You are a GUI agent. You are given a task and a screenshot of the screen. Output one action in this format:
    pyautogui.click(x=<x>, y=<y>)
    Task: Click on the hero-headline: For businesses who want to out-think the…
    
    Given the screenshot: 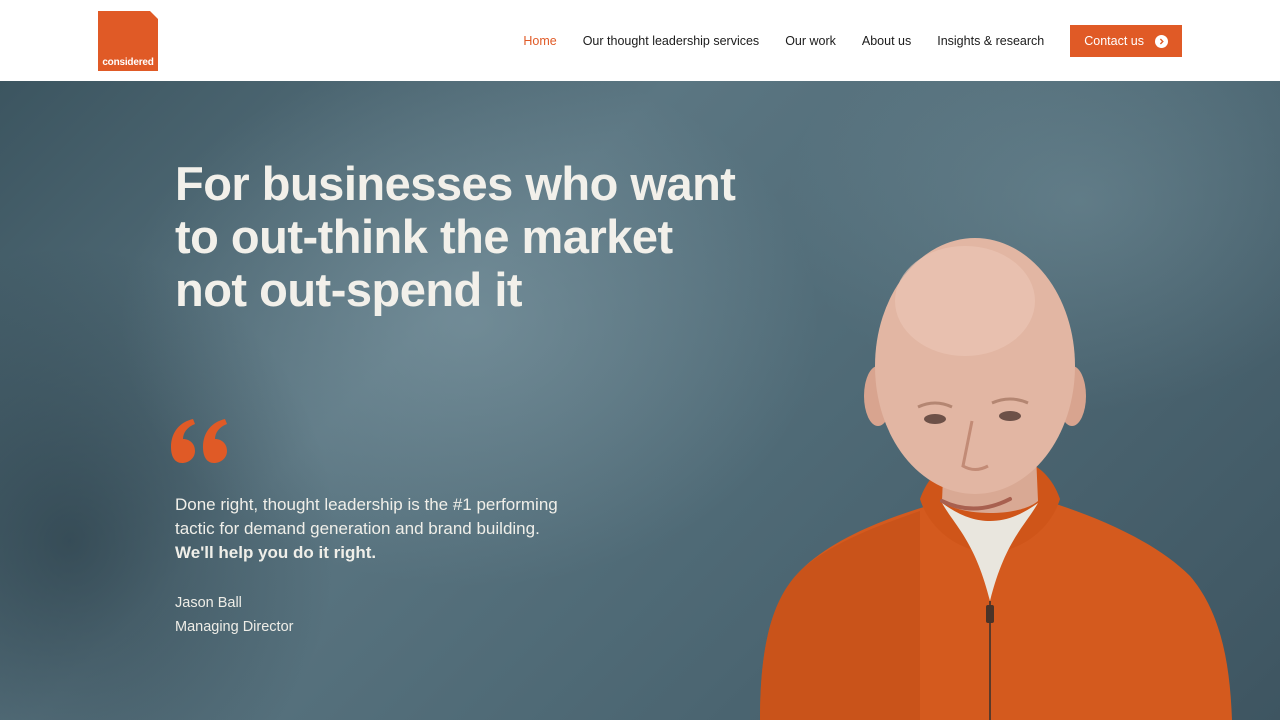 What is the action you would take?
    pyautogui.click(x=495, y=236)
    